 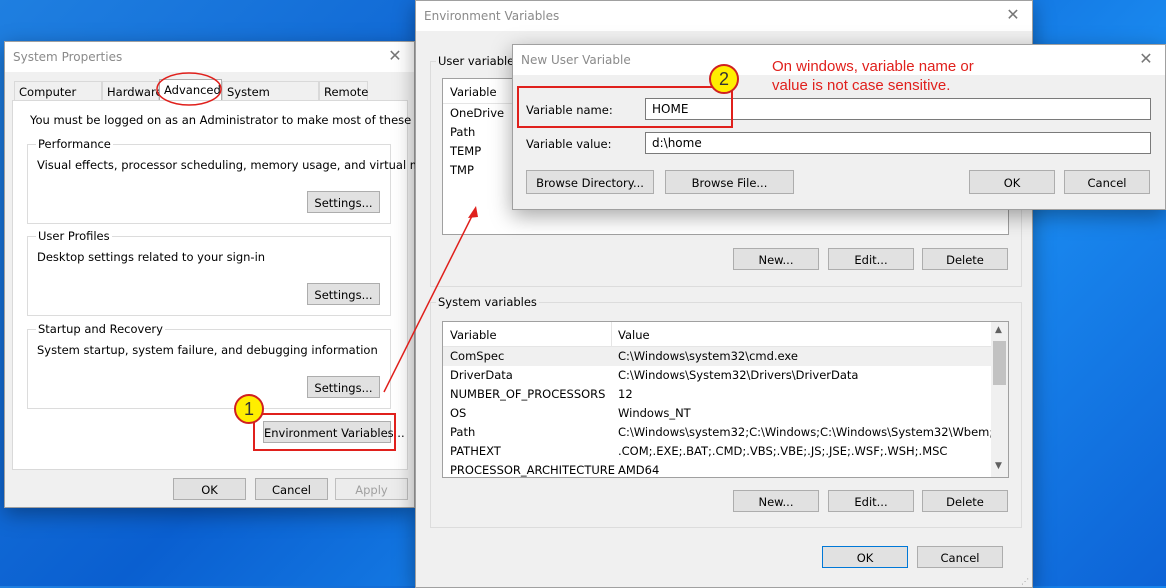 I want to click on table-row: NUMBER_OF_PROCESSORS 12, so click(x=717, y=394).